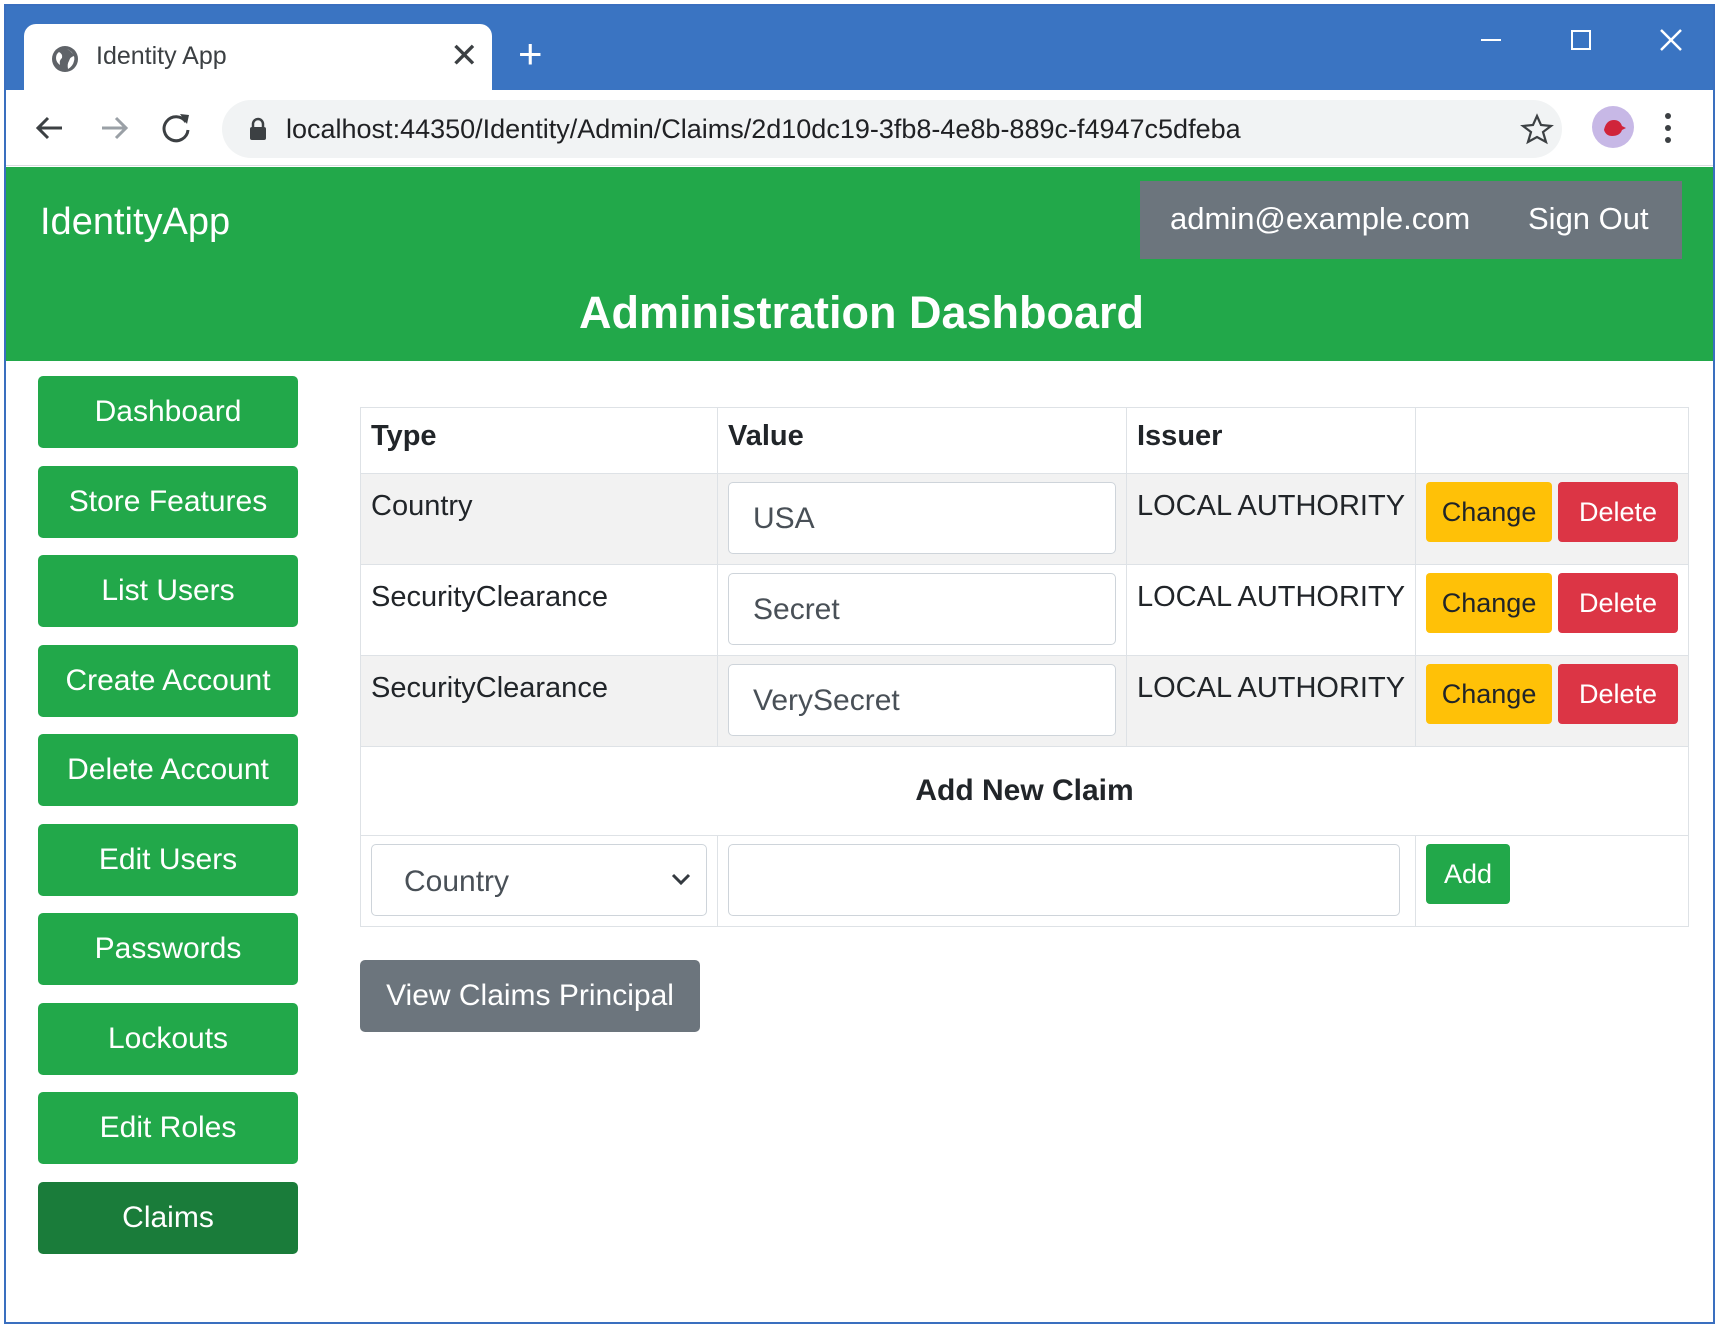  I want to click on sidebar-item-edit-users: Edit Users, so click(168, 859).